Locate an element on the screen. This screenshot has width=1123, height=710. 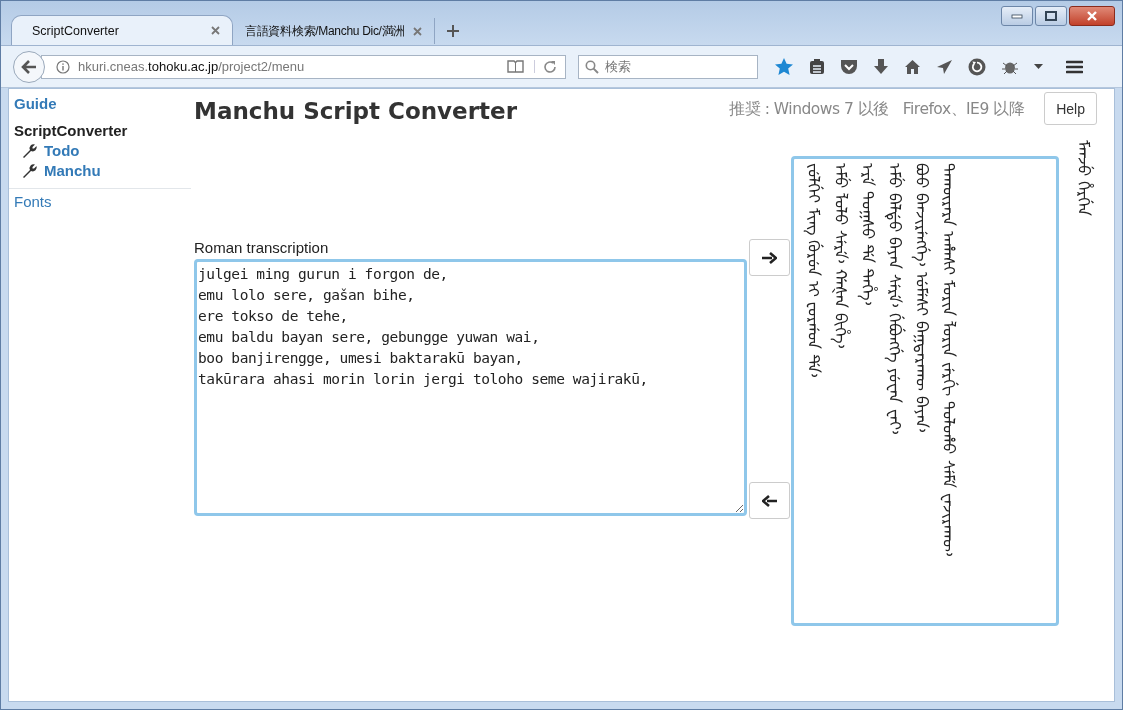
field-label: Roman transcription is located at coordinates (262, 247).